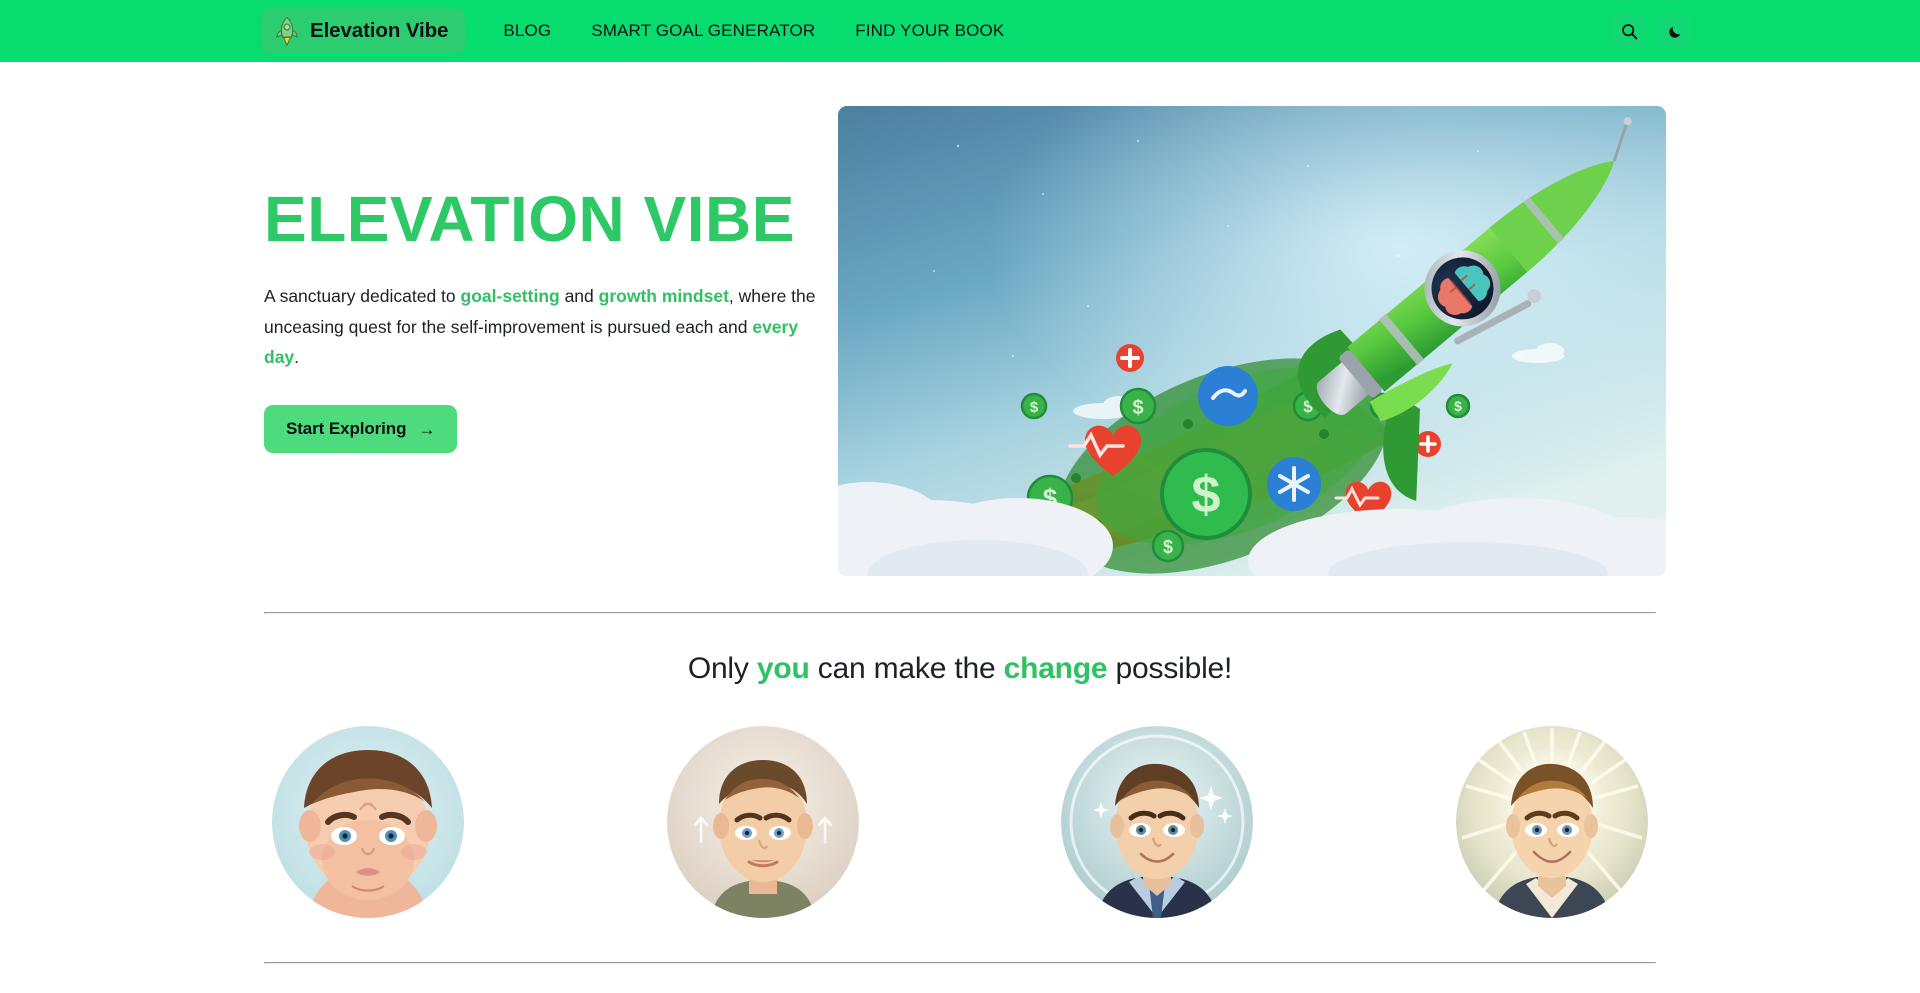  What do you see at coordinates (906, 668) in the screenshot?
I see `change-title-part2: can make the` at bounding box center [906, 668].